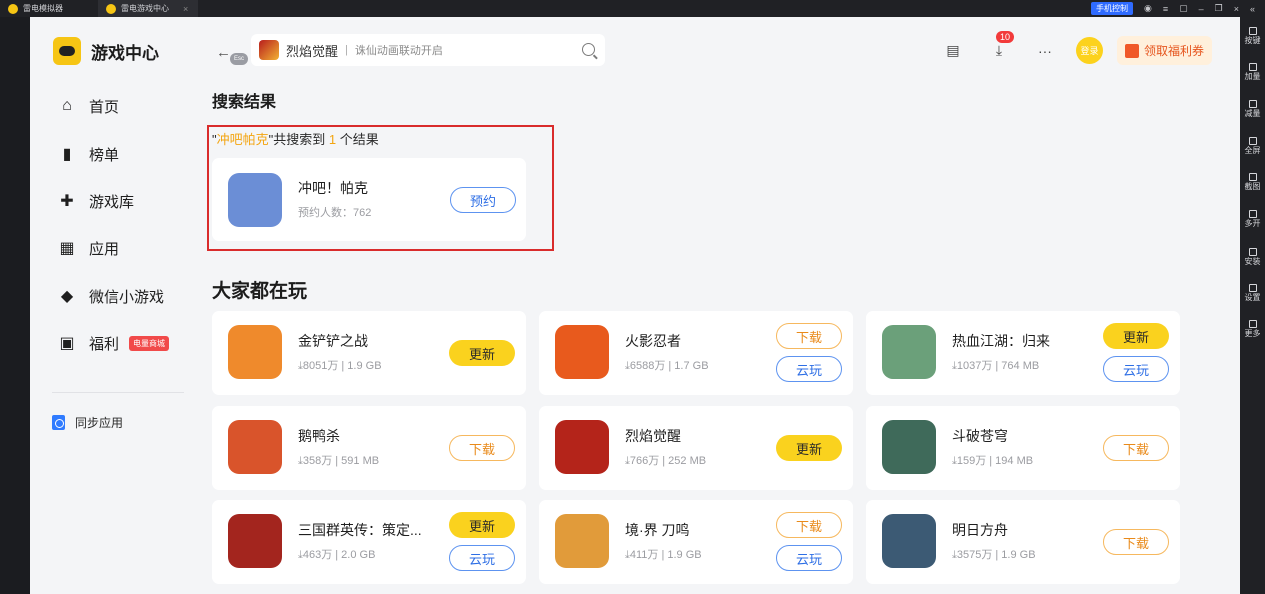  Describe the element at coordinates (1045, 51) in the screenshot. I see `more-icon: ···` at that location.